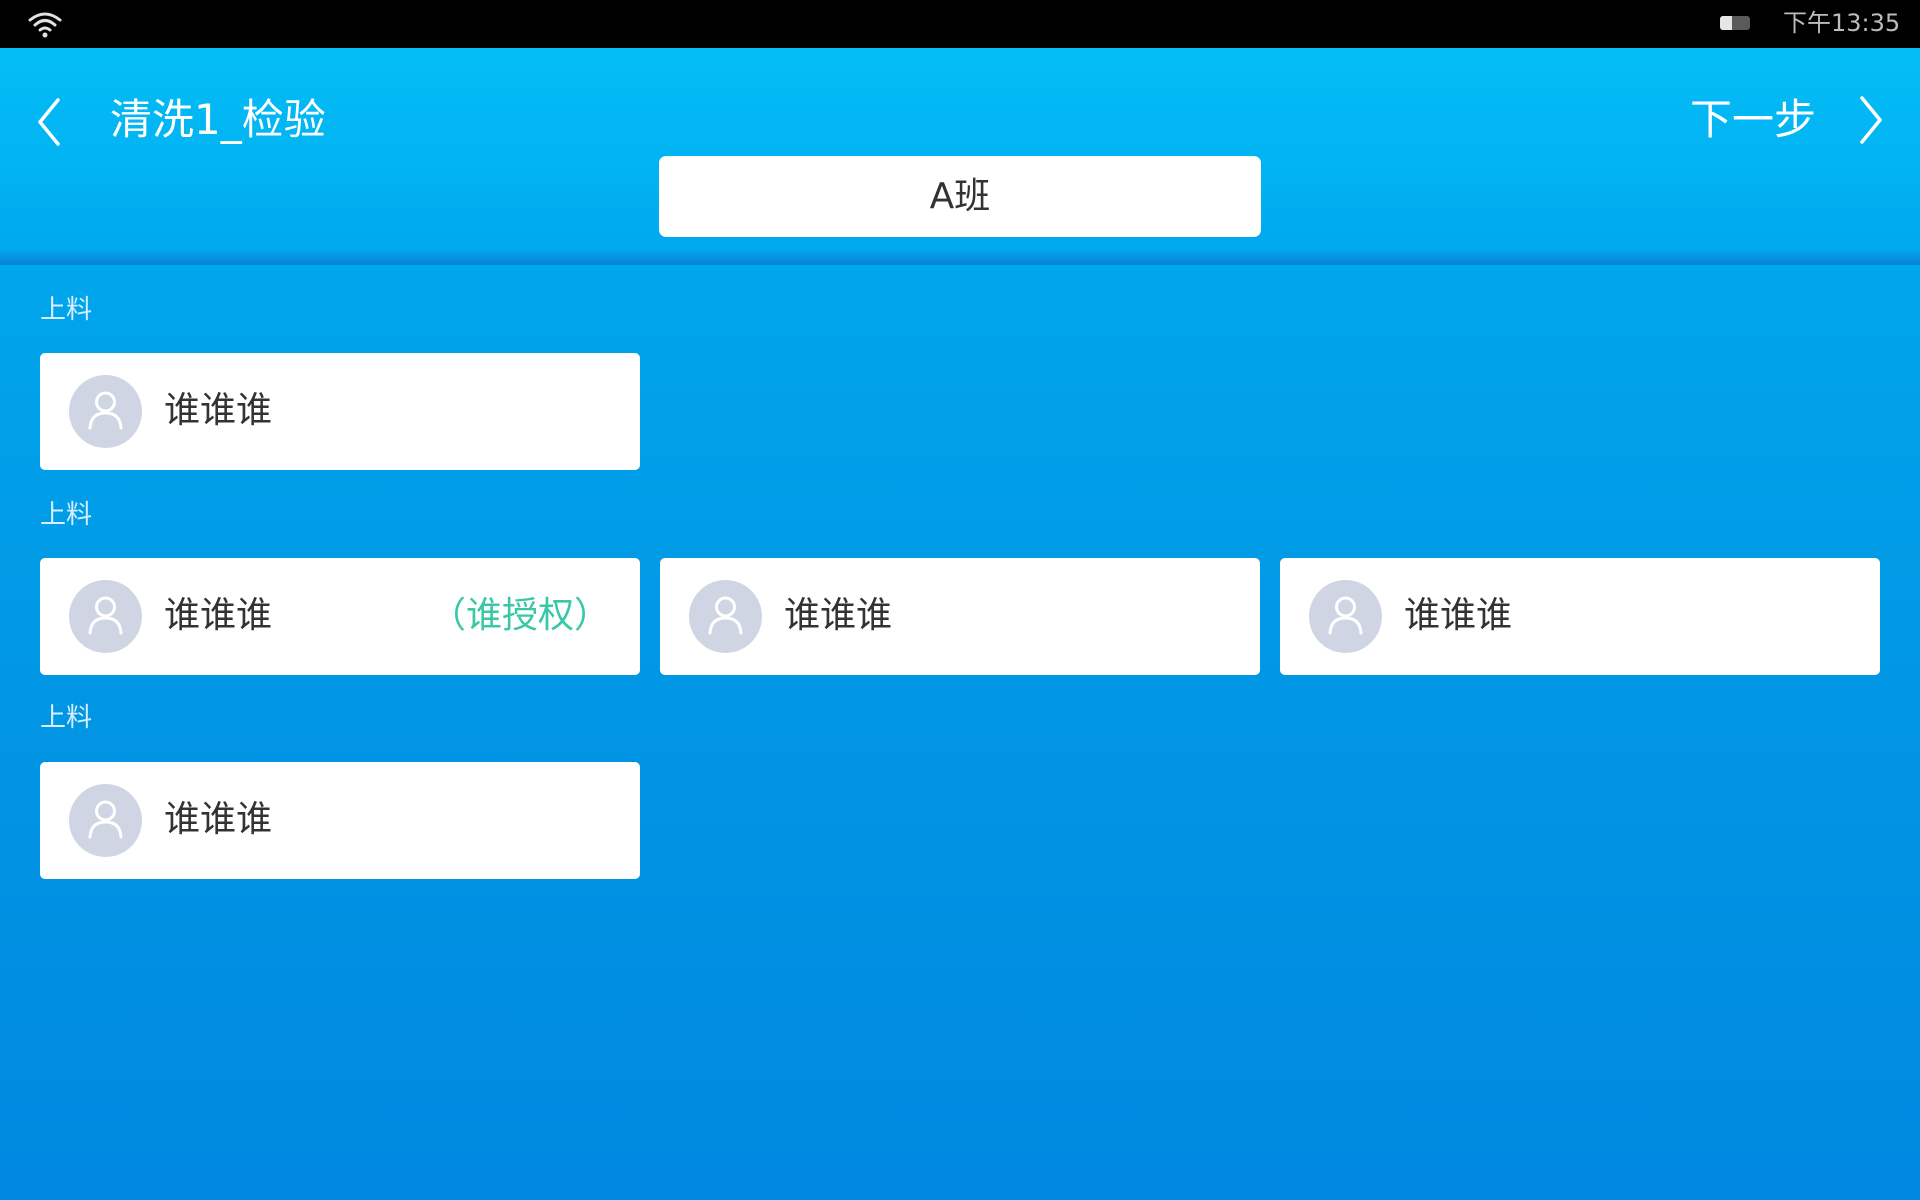  What do you see at coordinates (960, 196) in the screenshot?
I see `shift-selector: A班` at bounding box center [960, 196].